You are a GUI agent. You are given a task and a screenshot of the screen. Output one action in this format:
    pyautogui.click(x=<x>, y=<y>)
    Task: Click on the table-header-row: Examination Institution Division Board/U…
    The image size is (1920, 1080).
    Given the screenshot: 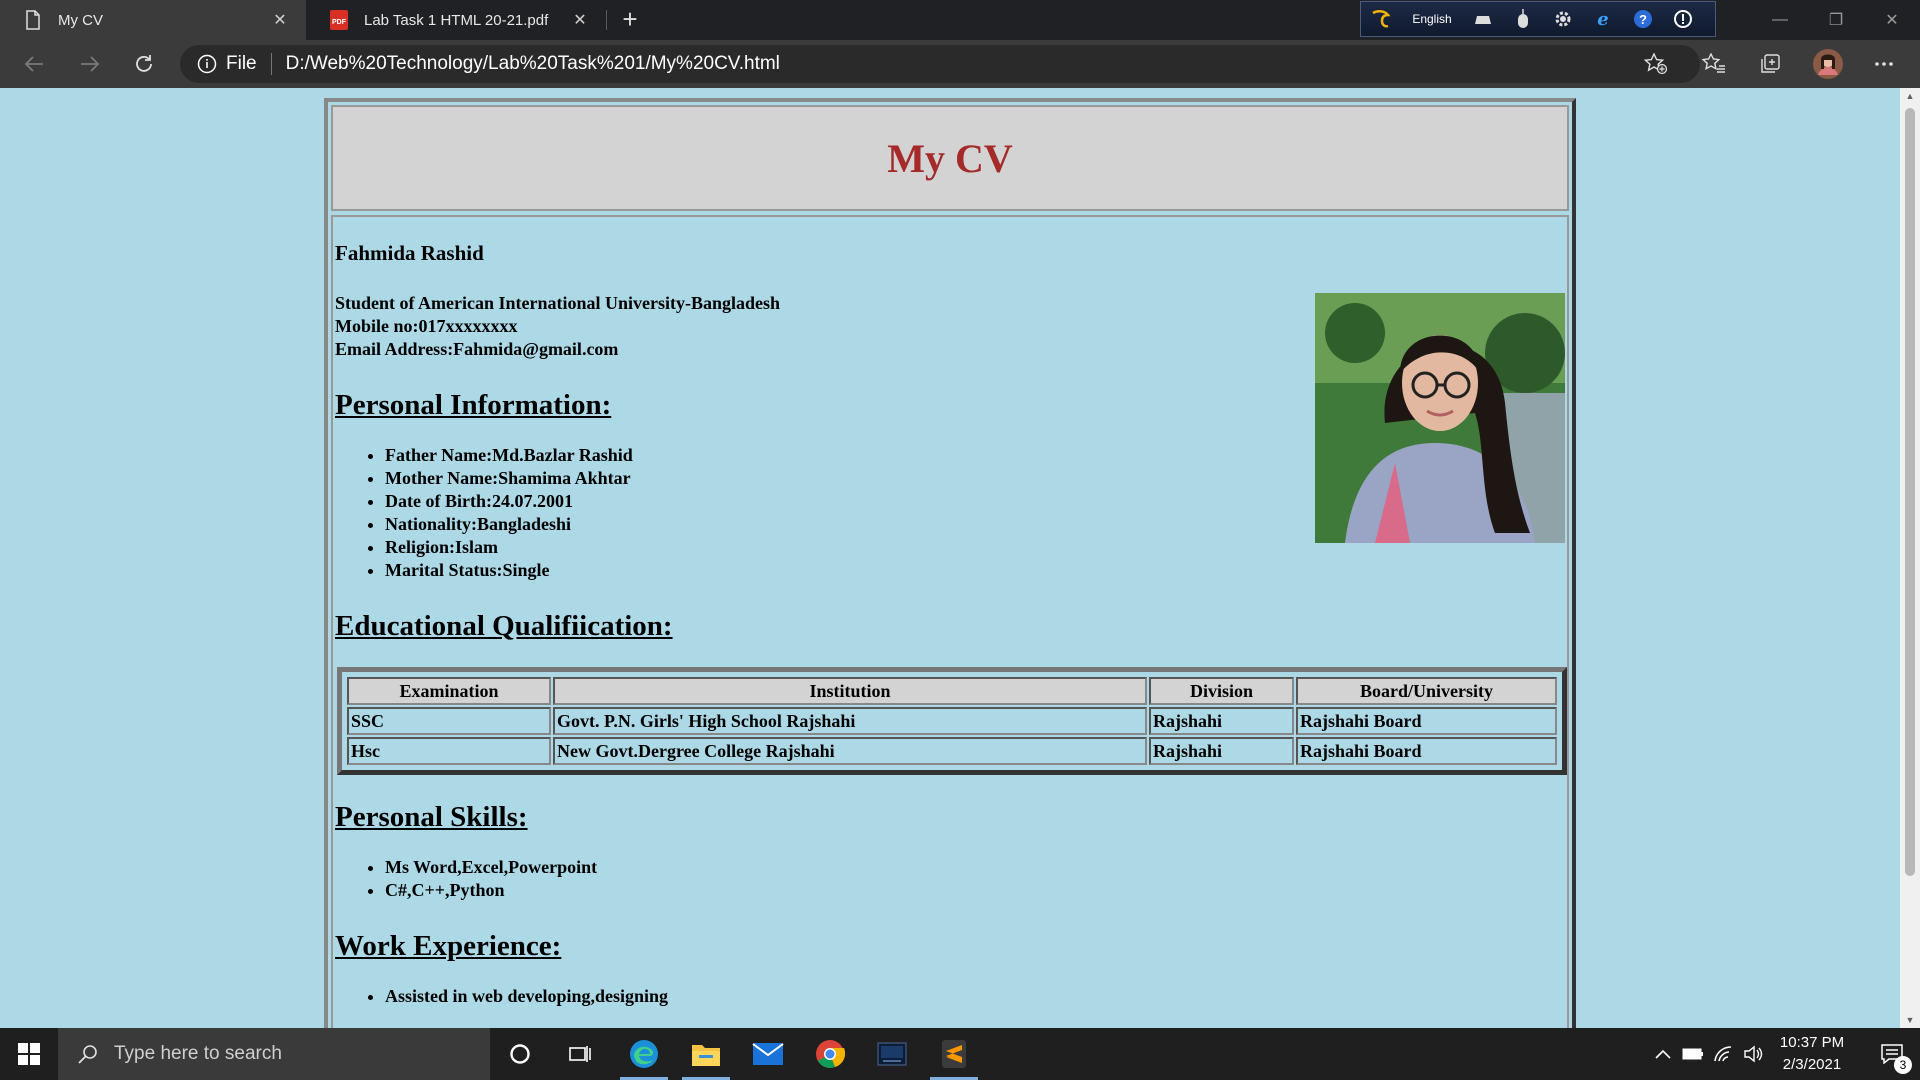 What is the action you would take?
    pyautogui.click(x=952, y=691)
    